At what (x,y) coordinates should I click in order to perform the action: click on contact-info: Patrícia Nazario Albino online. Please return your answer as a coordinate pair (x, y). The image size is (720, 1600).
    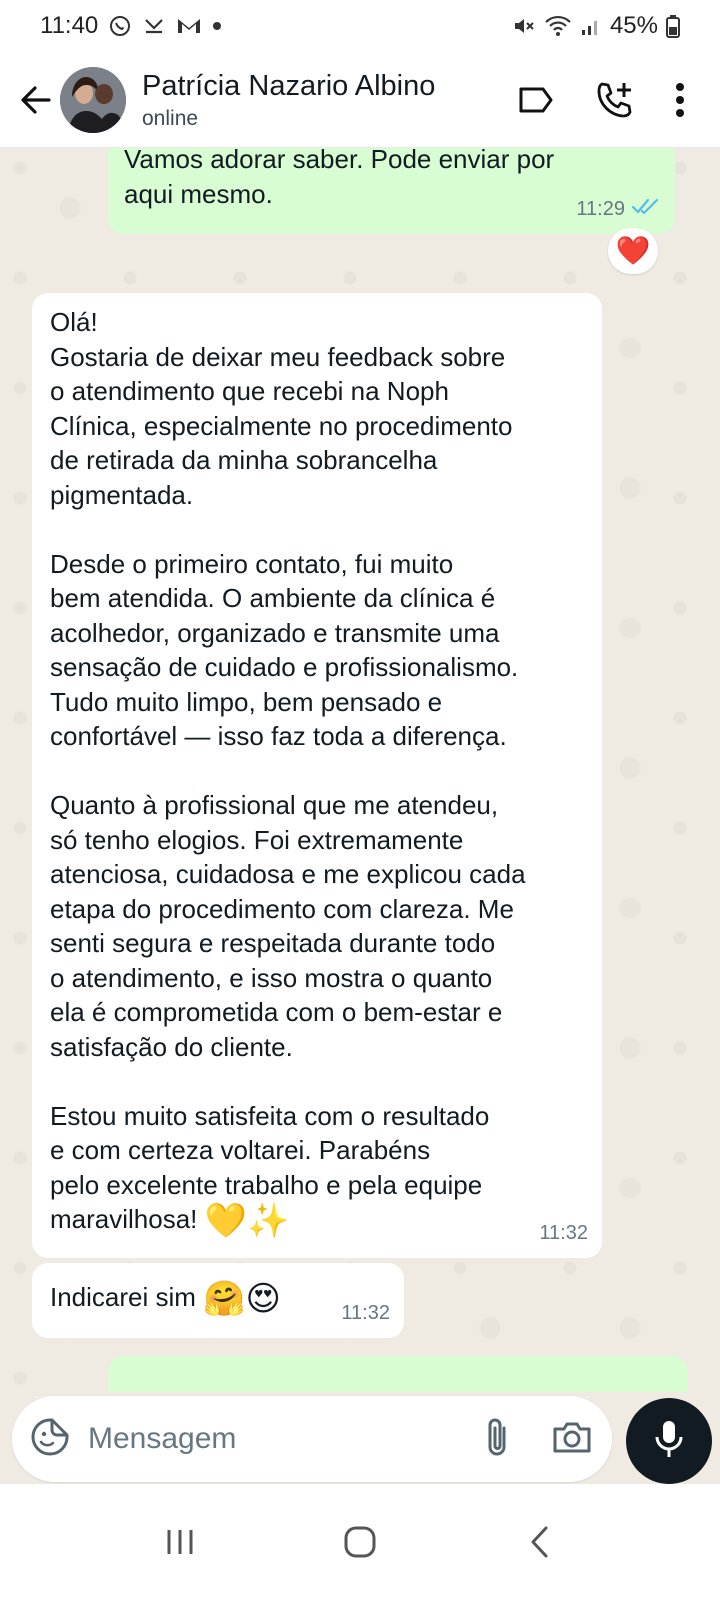
    Looking at the image, I should click on (288, 100).